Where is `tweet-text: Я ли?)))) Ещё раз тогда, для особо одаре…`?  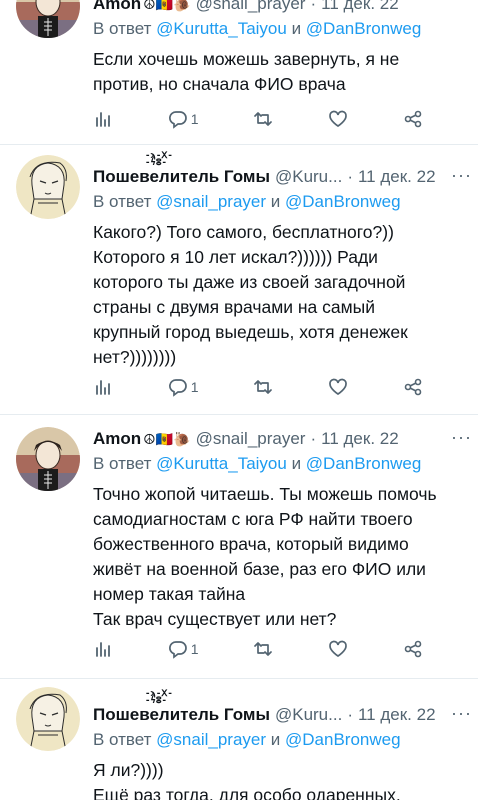 tweet-text: Я ли?)))) Ещё раз тогда, для особо одаре… is located at coordinates (247, 780).